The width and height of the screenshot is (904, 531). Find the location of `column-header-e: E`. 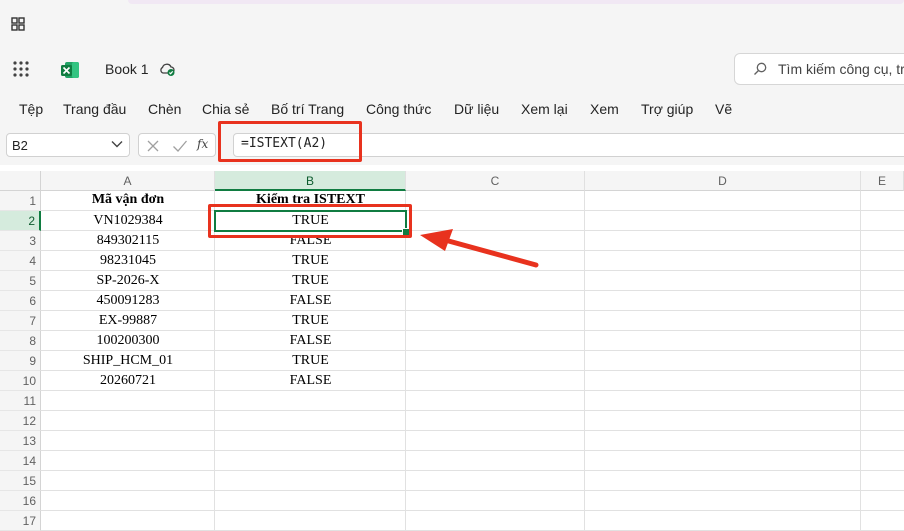

column-header-e: E is located at coordinates (882, 181).